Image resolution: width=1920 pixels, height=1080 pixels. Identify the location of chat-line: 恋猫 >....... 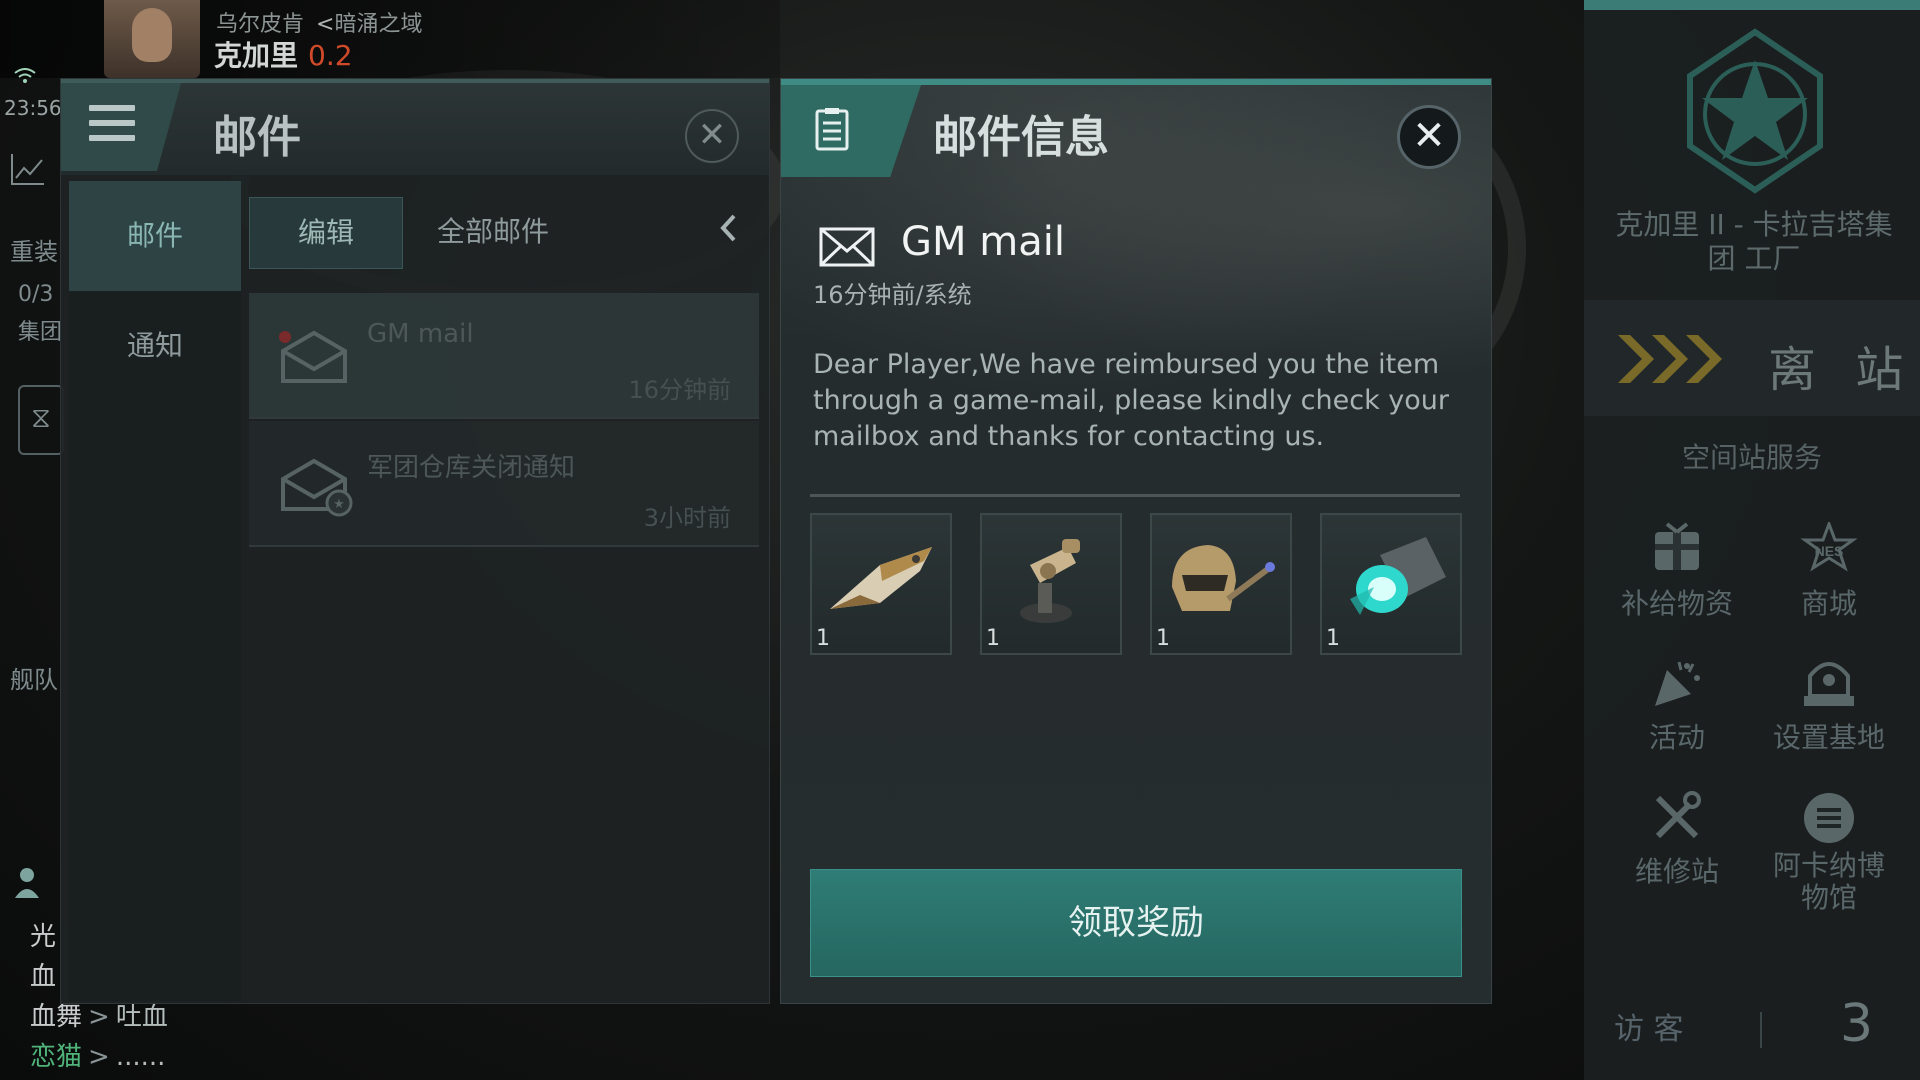
(98, 1057).